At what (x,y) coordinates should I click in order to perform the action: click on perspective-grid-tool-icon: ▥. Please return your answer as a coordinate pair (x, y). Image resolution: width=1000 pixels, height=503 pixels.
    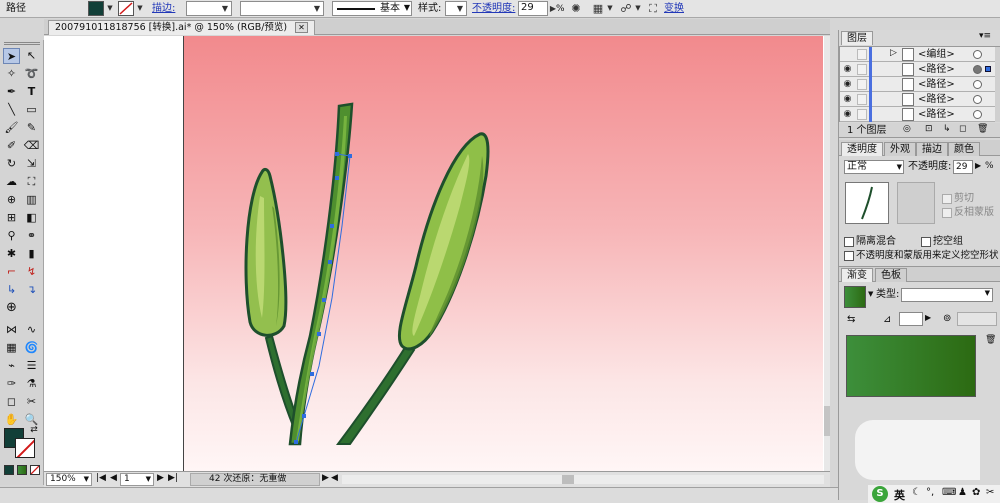
    Looking at the image, I should click on (31, 200).